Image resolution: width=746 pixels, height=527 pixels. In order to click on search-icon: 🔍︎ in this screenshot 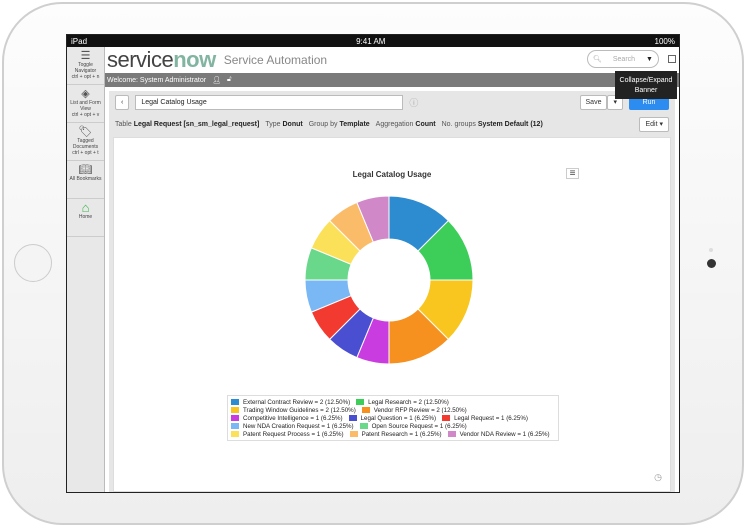, I will do `click(597, 59)`.